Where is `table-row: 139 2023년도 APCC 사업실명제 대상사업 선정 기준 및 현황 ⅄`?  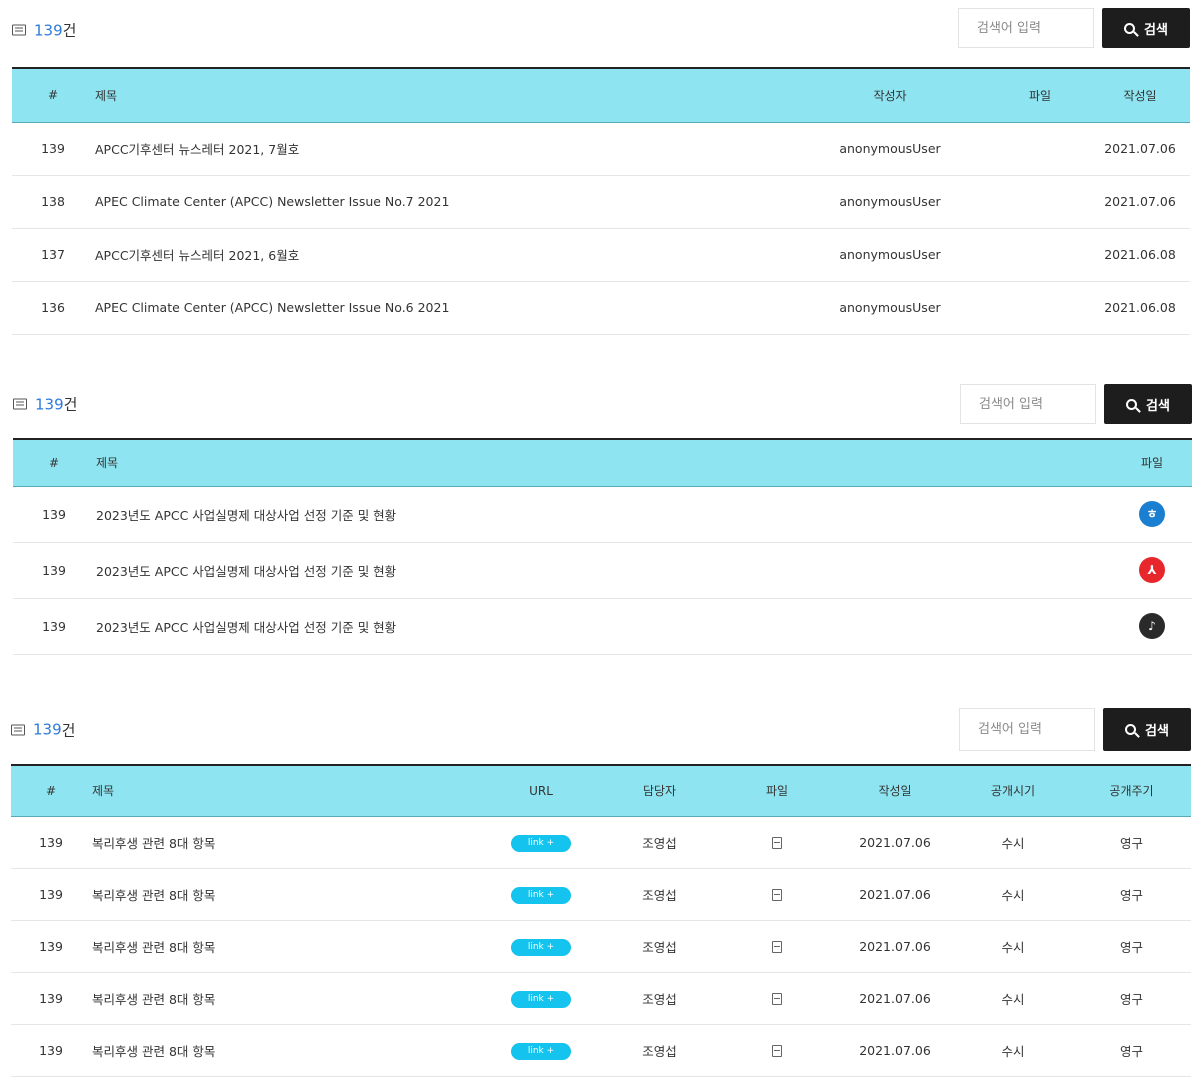 table-row: 139 2023년도 APCC 사업실명제 대상사업 선정 기준 및 현황 ⅄ is located at coordinates (602, 570).